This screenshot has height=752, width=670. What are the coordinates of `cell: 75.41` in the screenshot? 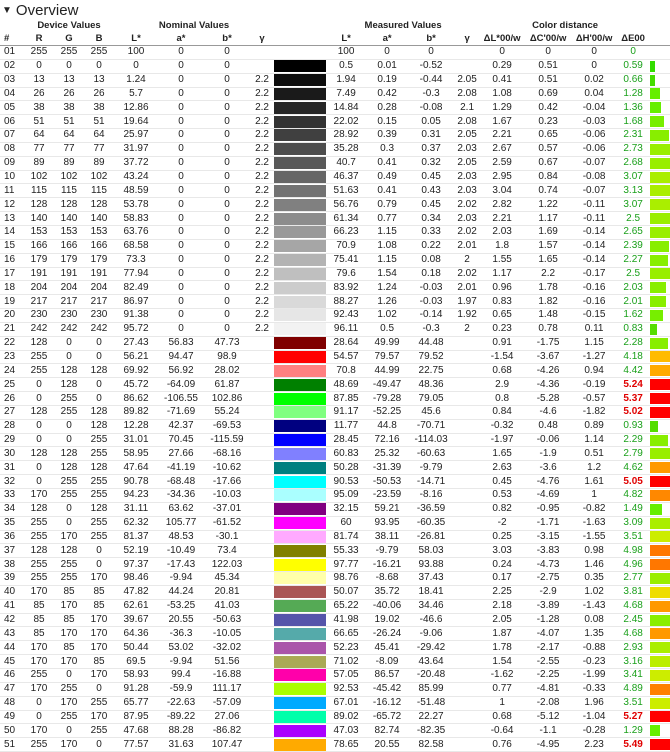 It's located at (346, 260).